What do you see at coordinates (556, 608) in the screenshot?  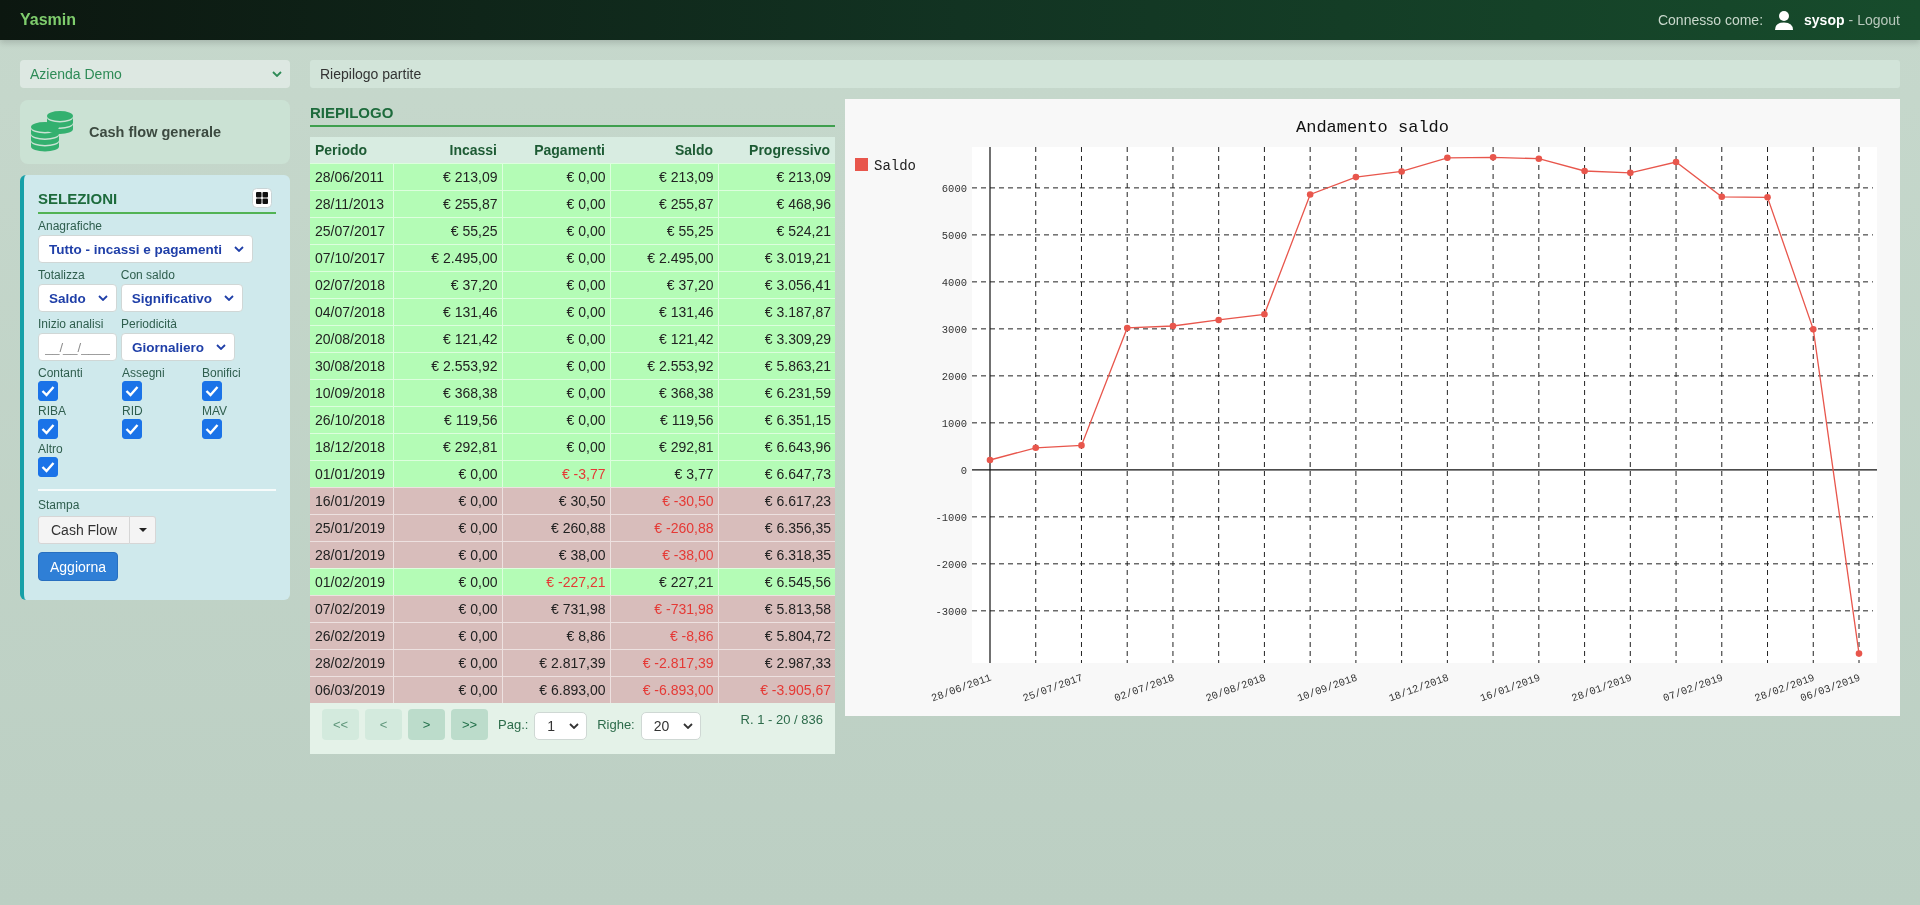 I see `table-cell: € 731,98` at bounding box center [556, 608].